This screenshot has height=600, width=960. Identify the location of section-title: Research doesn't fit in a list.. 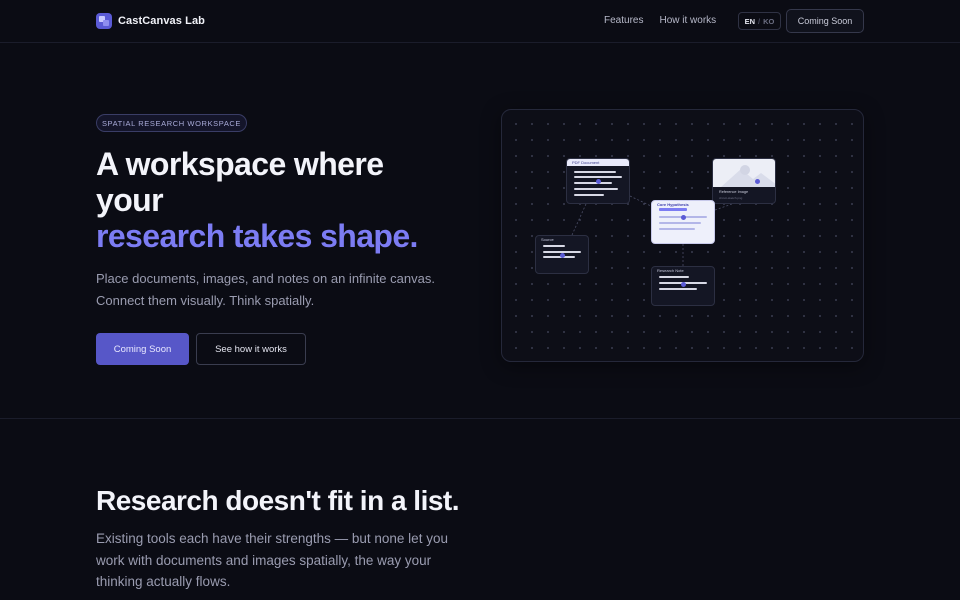
(278, 500).